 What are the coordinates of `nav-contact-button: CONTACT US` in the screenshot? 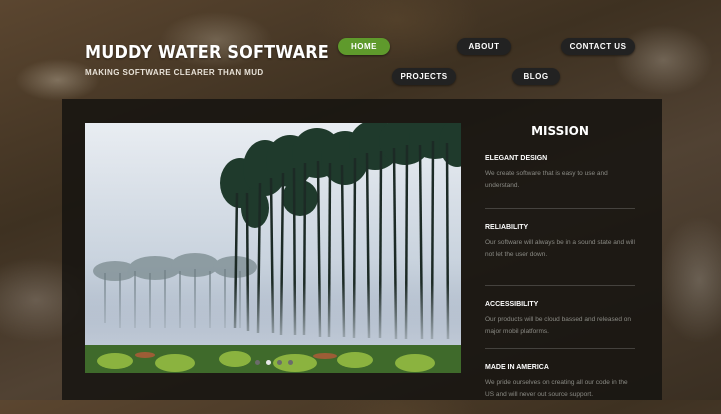 It's located at (598, 46).